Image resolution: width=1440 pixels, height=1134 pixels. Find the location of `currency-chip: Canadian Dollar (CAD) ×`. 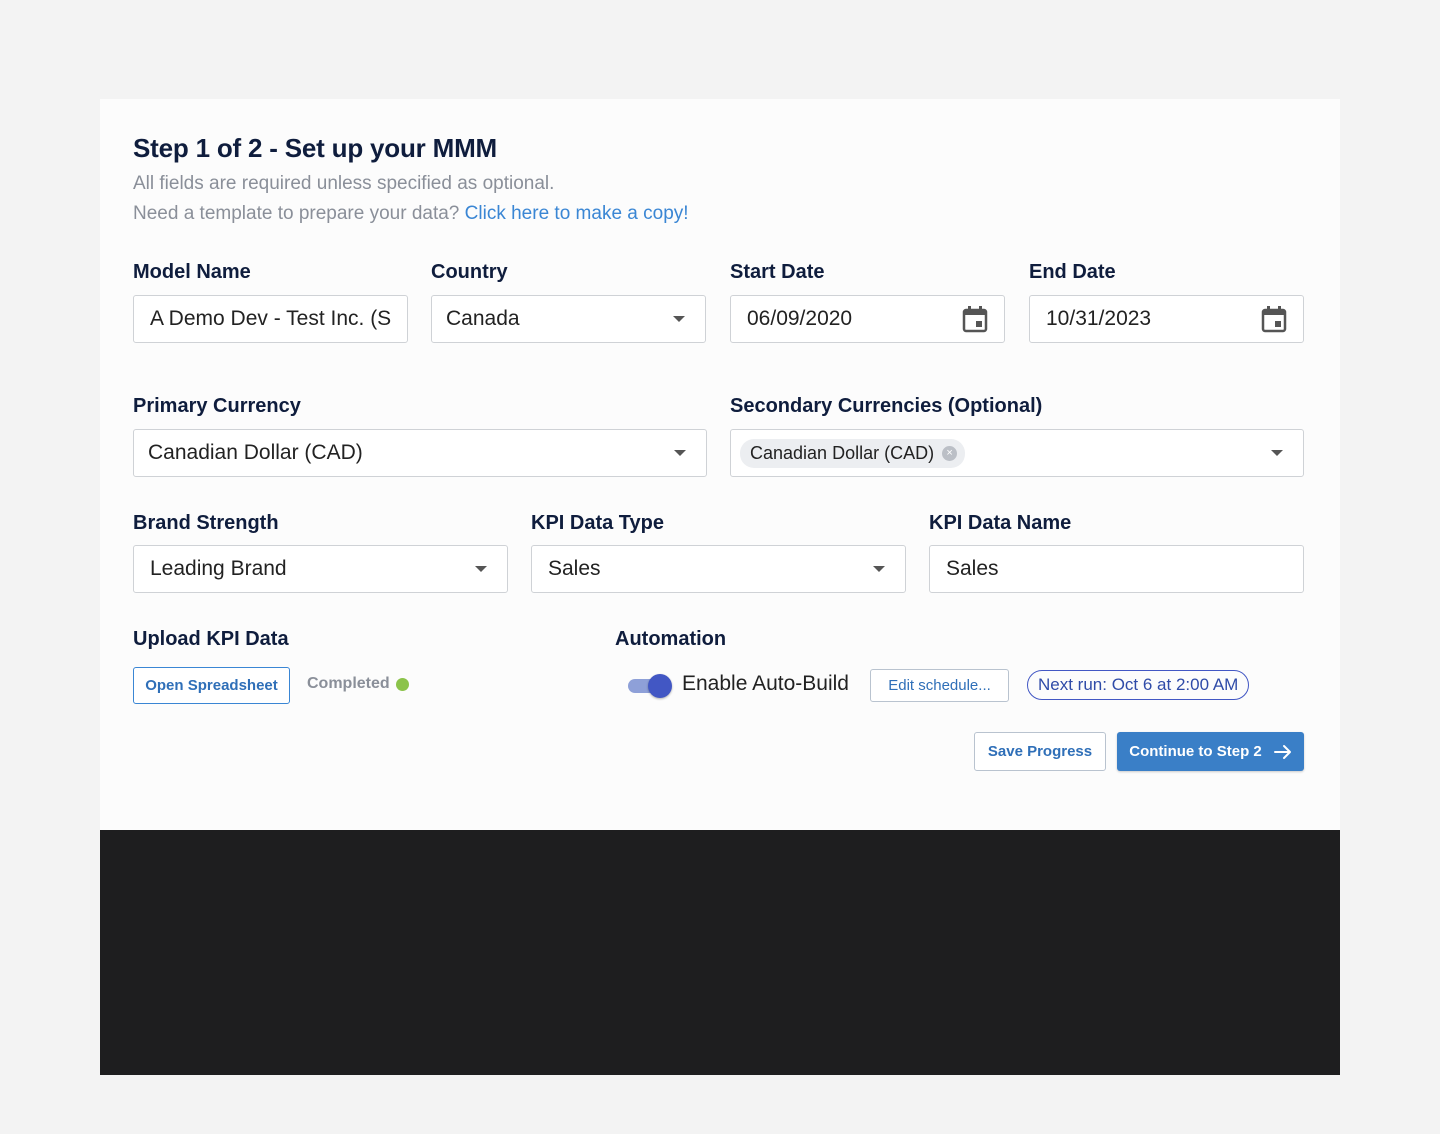

currency-chip: Canadian Dollar (CAD) × is located at coordinates (853, 453).